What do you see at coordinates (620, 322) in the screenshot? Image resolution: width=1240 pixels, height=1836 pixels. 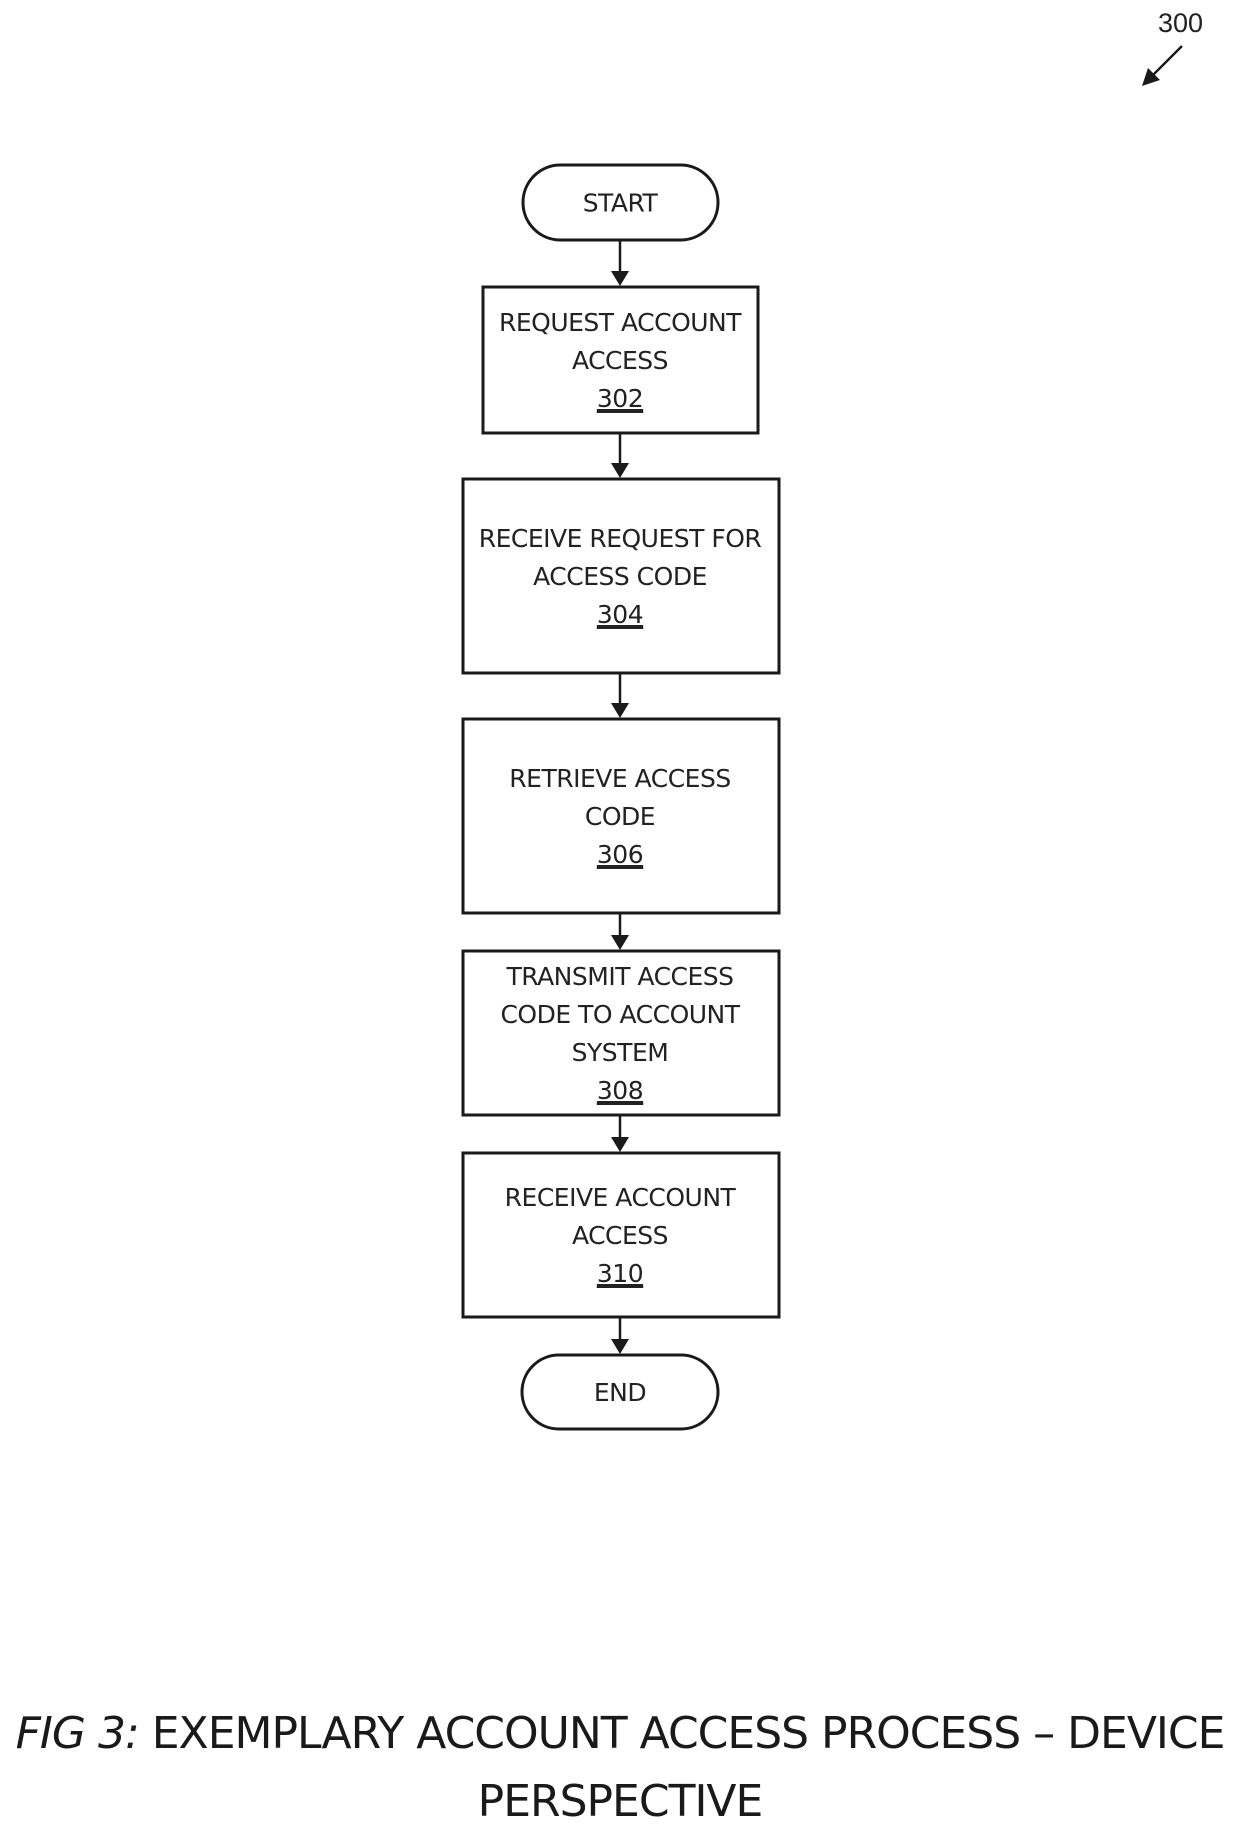 I see `node-label-line: REQUEST ACCOUNT` at bounding box center [620, 322].